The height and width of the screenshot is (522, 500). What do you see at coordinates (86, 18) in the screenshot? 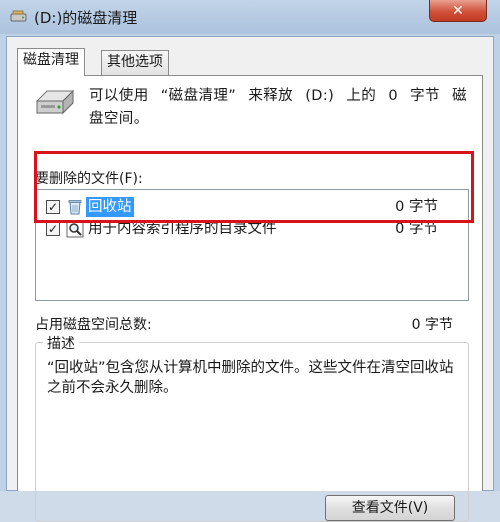
I see `window-title: (D:)的磁盘清理` at bounding box center [86, 18].